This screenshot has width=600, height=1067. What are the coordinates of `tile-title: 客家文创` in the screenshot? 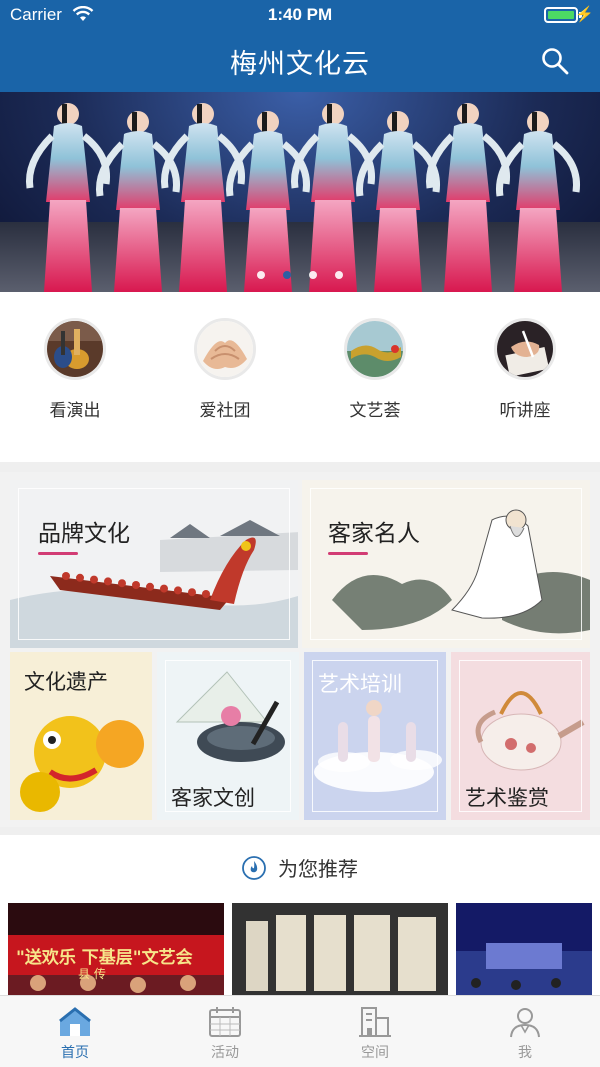 It's located at (213, 798).